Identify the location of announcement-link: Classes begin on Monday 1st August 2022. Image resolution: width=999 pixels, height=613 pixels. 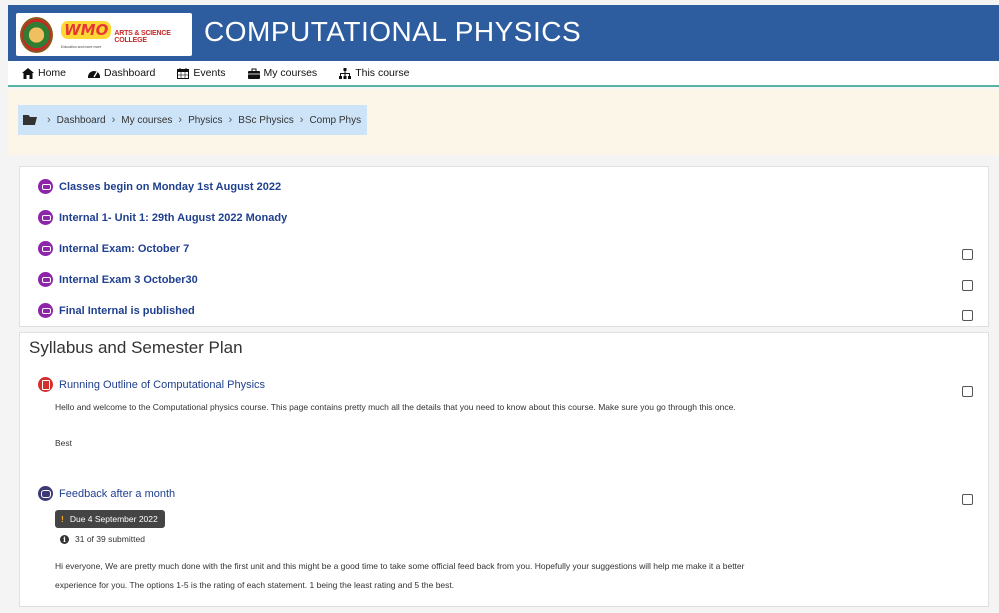
(159, 186).